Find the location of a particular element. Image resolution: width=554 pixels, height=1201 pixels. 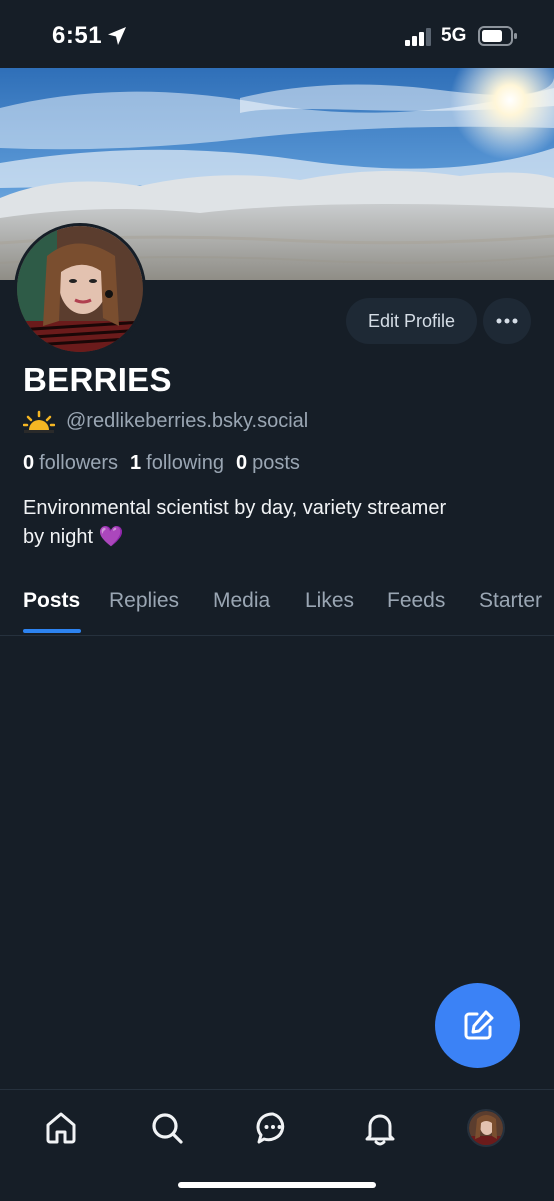

more-options-button is located at coordinates (507, 321).